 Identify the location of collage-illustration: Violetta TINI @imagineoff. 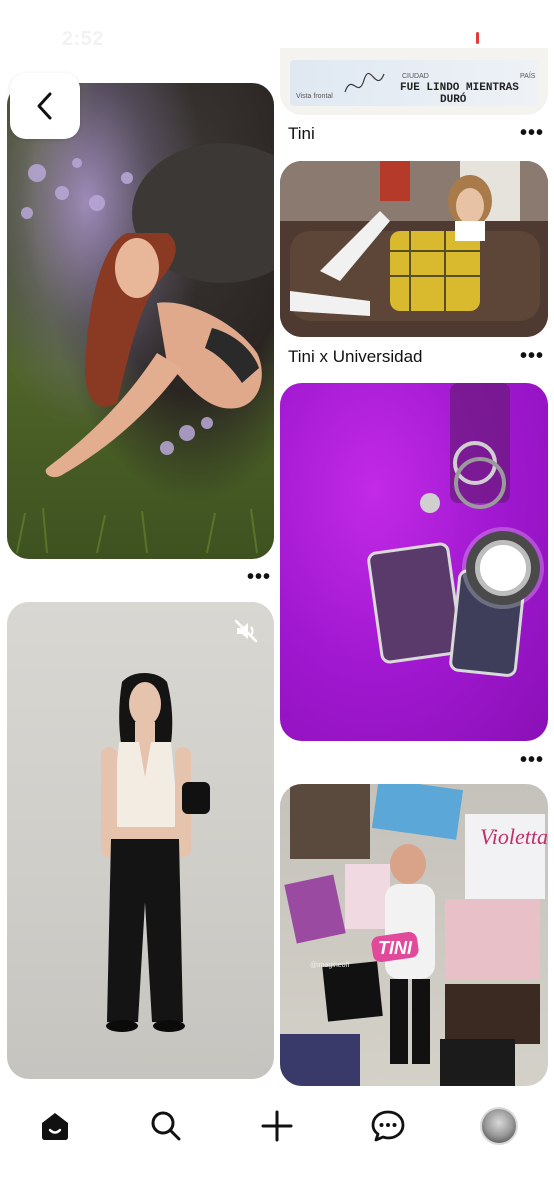
(414, 935).